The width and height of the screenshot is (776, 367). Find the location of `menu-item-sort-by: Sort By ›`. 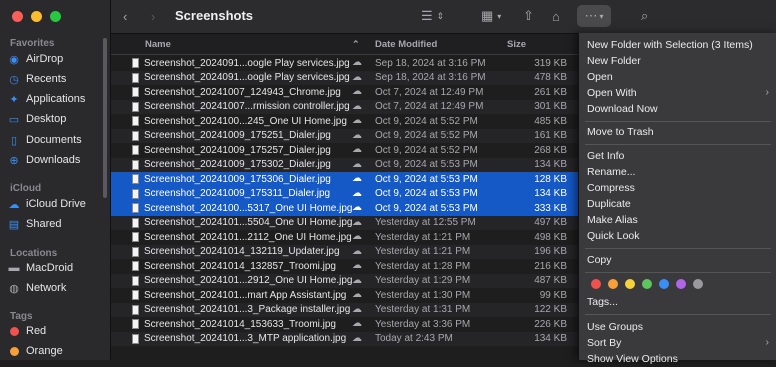

menu-item-sort-by: Sort By › is located at coordinates (678, 343).